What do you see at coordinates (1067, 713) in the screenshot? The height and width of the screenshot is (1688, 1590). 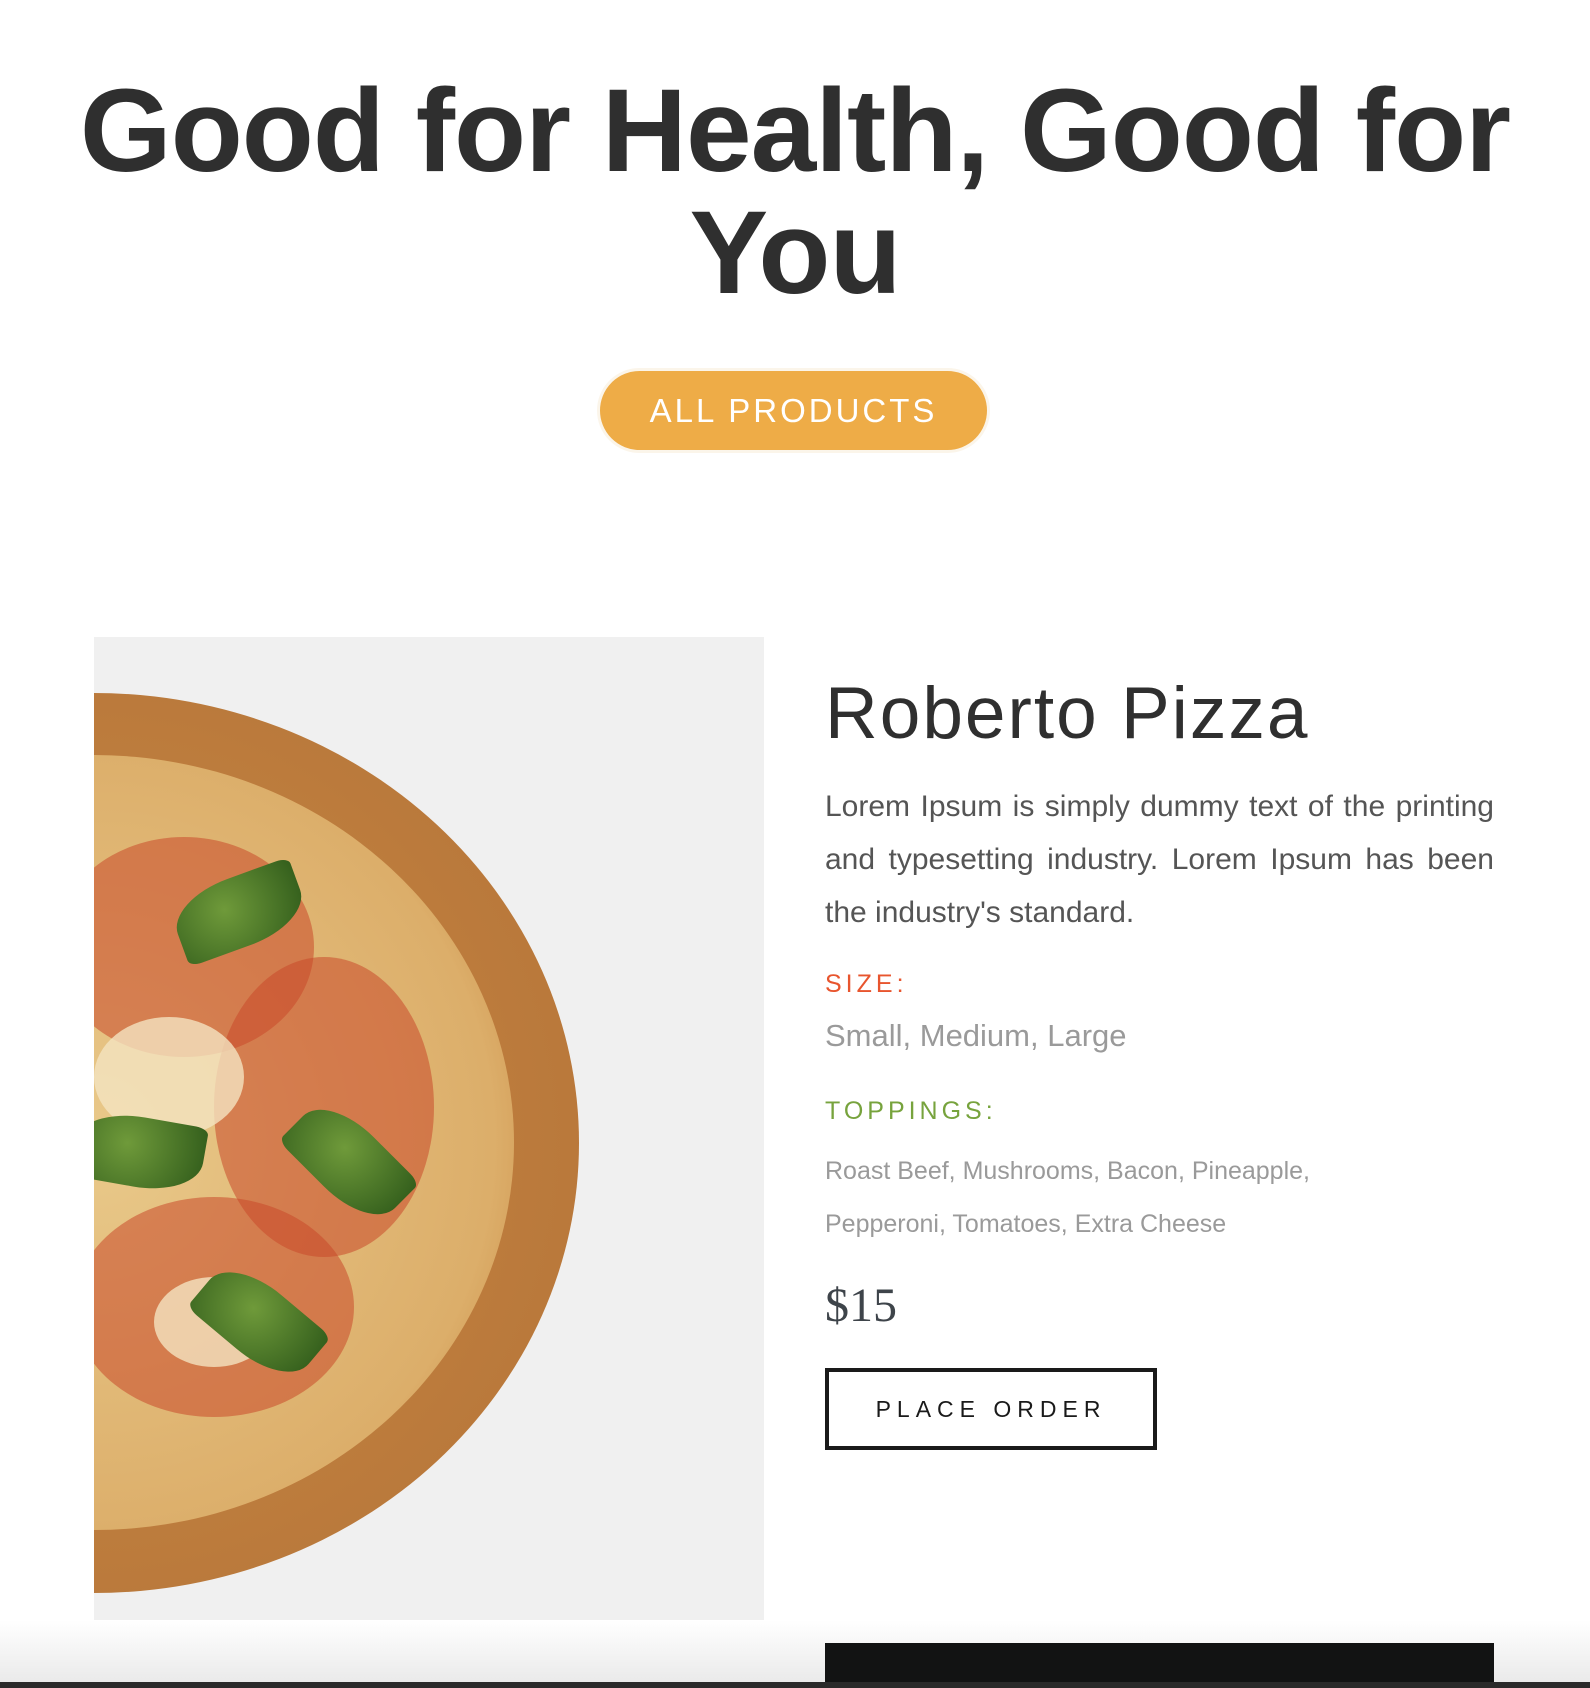 I see `product-name: Roberto Pizza` at bounding box center [1067, 713].